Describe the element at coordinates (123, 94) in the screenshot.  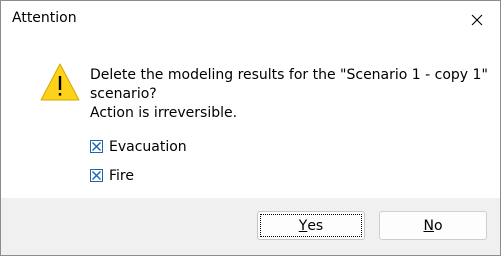
I see `message-line: scenario?` at that location.